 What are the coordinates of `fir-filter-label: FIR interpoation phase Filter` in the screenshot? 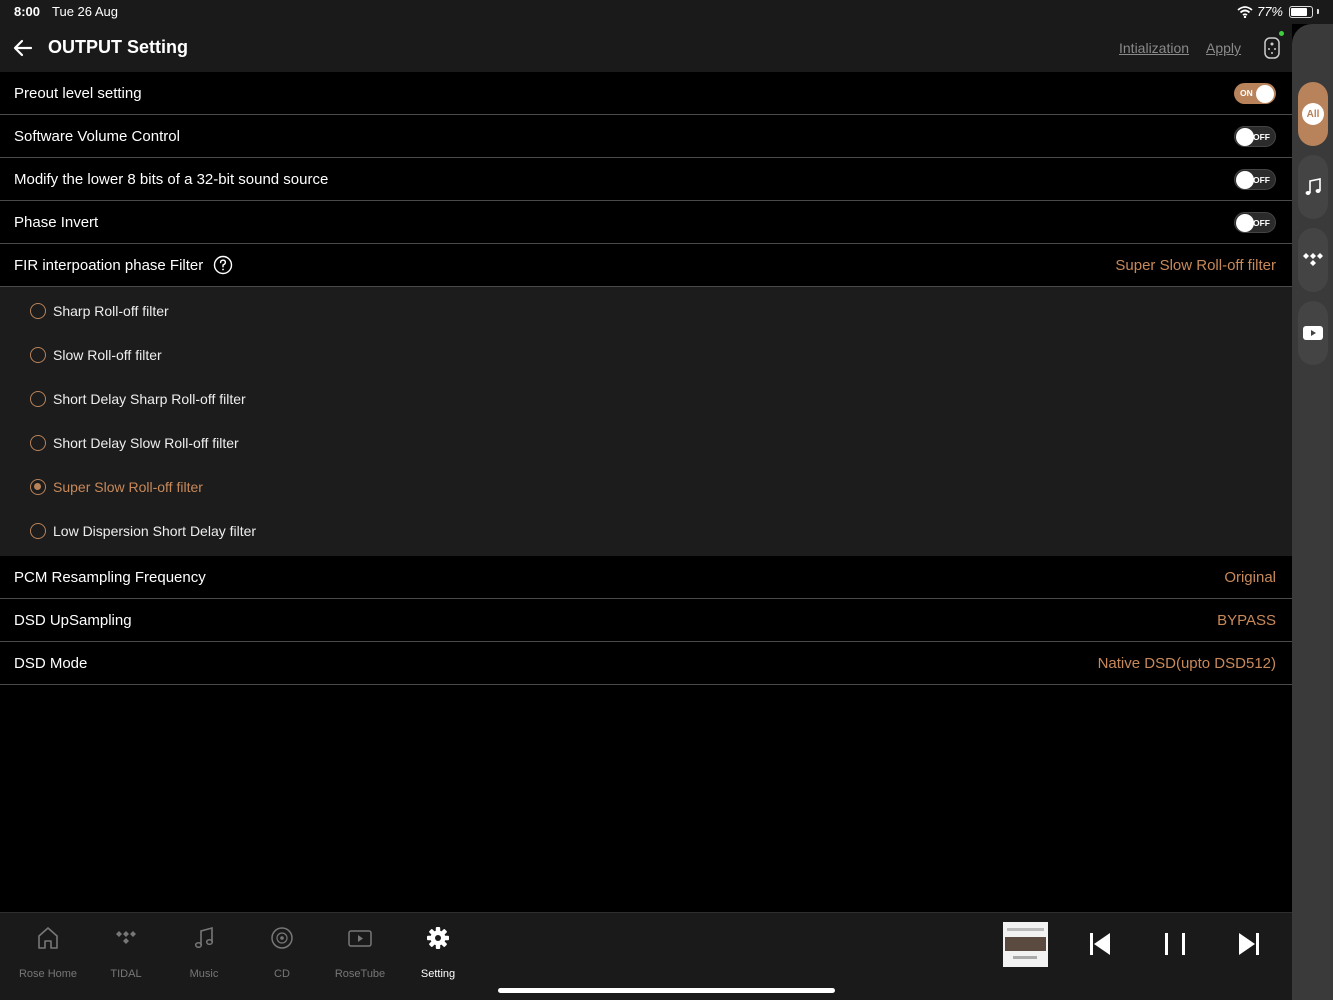 It's located at (109, 265).